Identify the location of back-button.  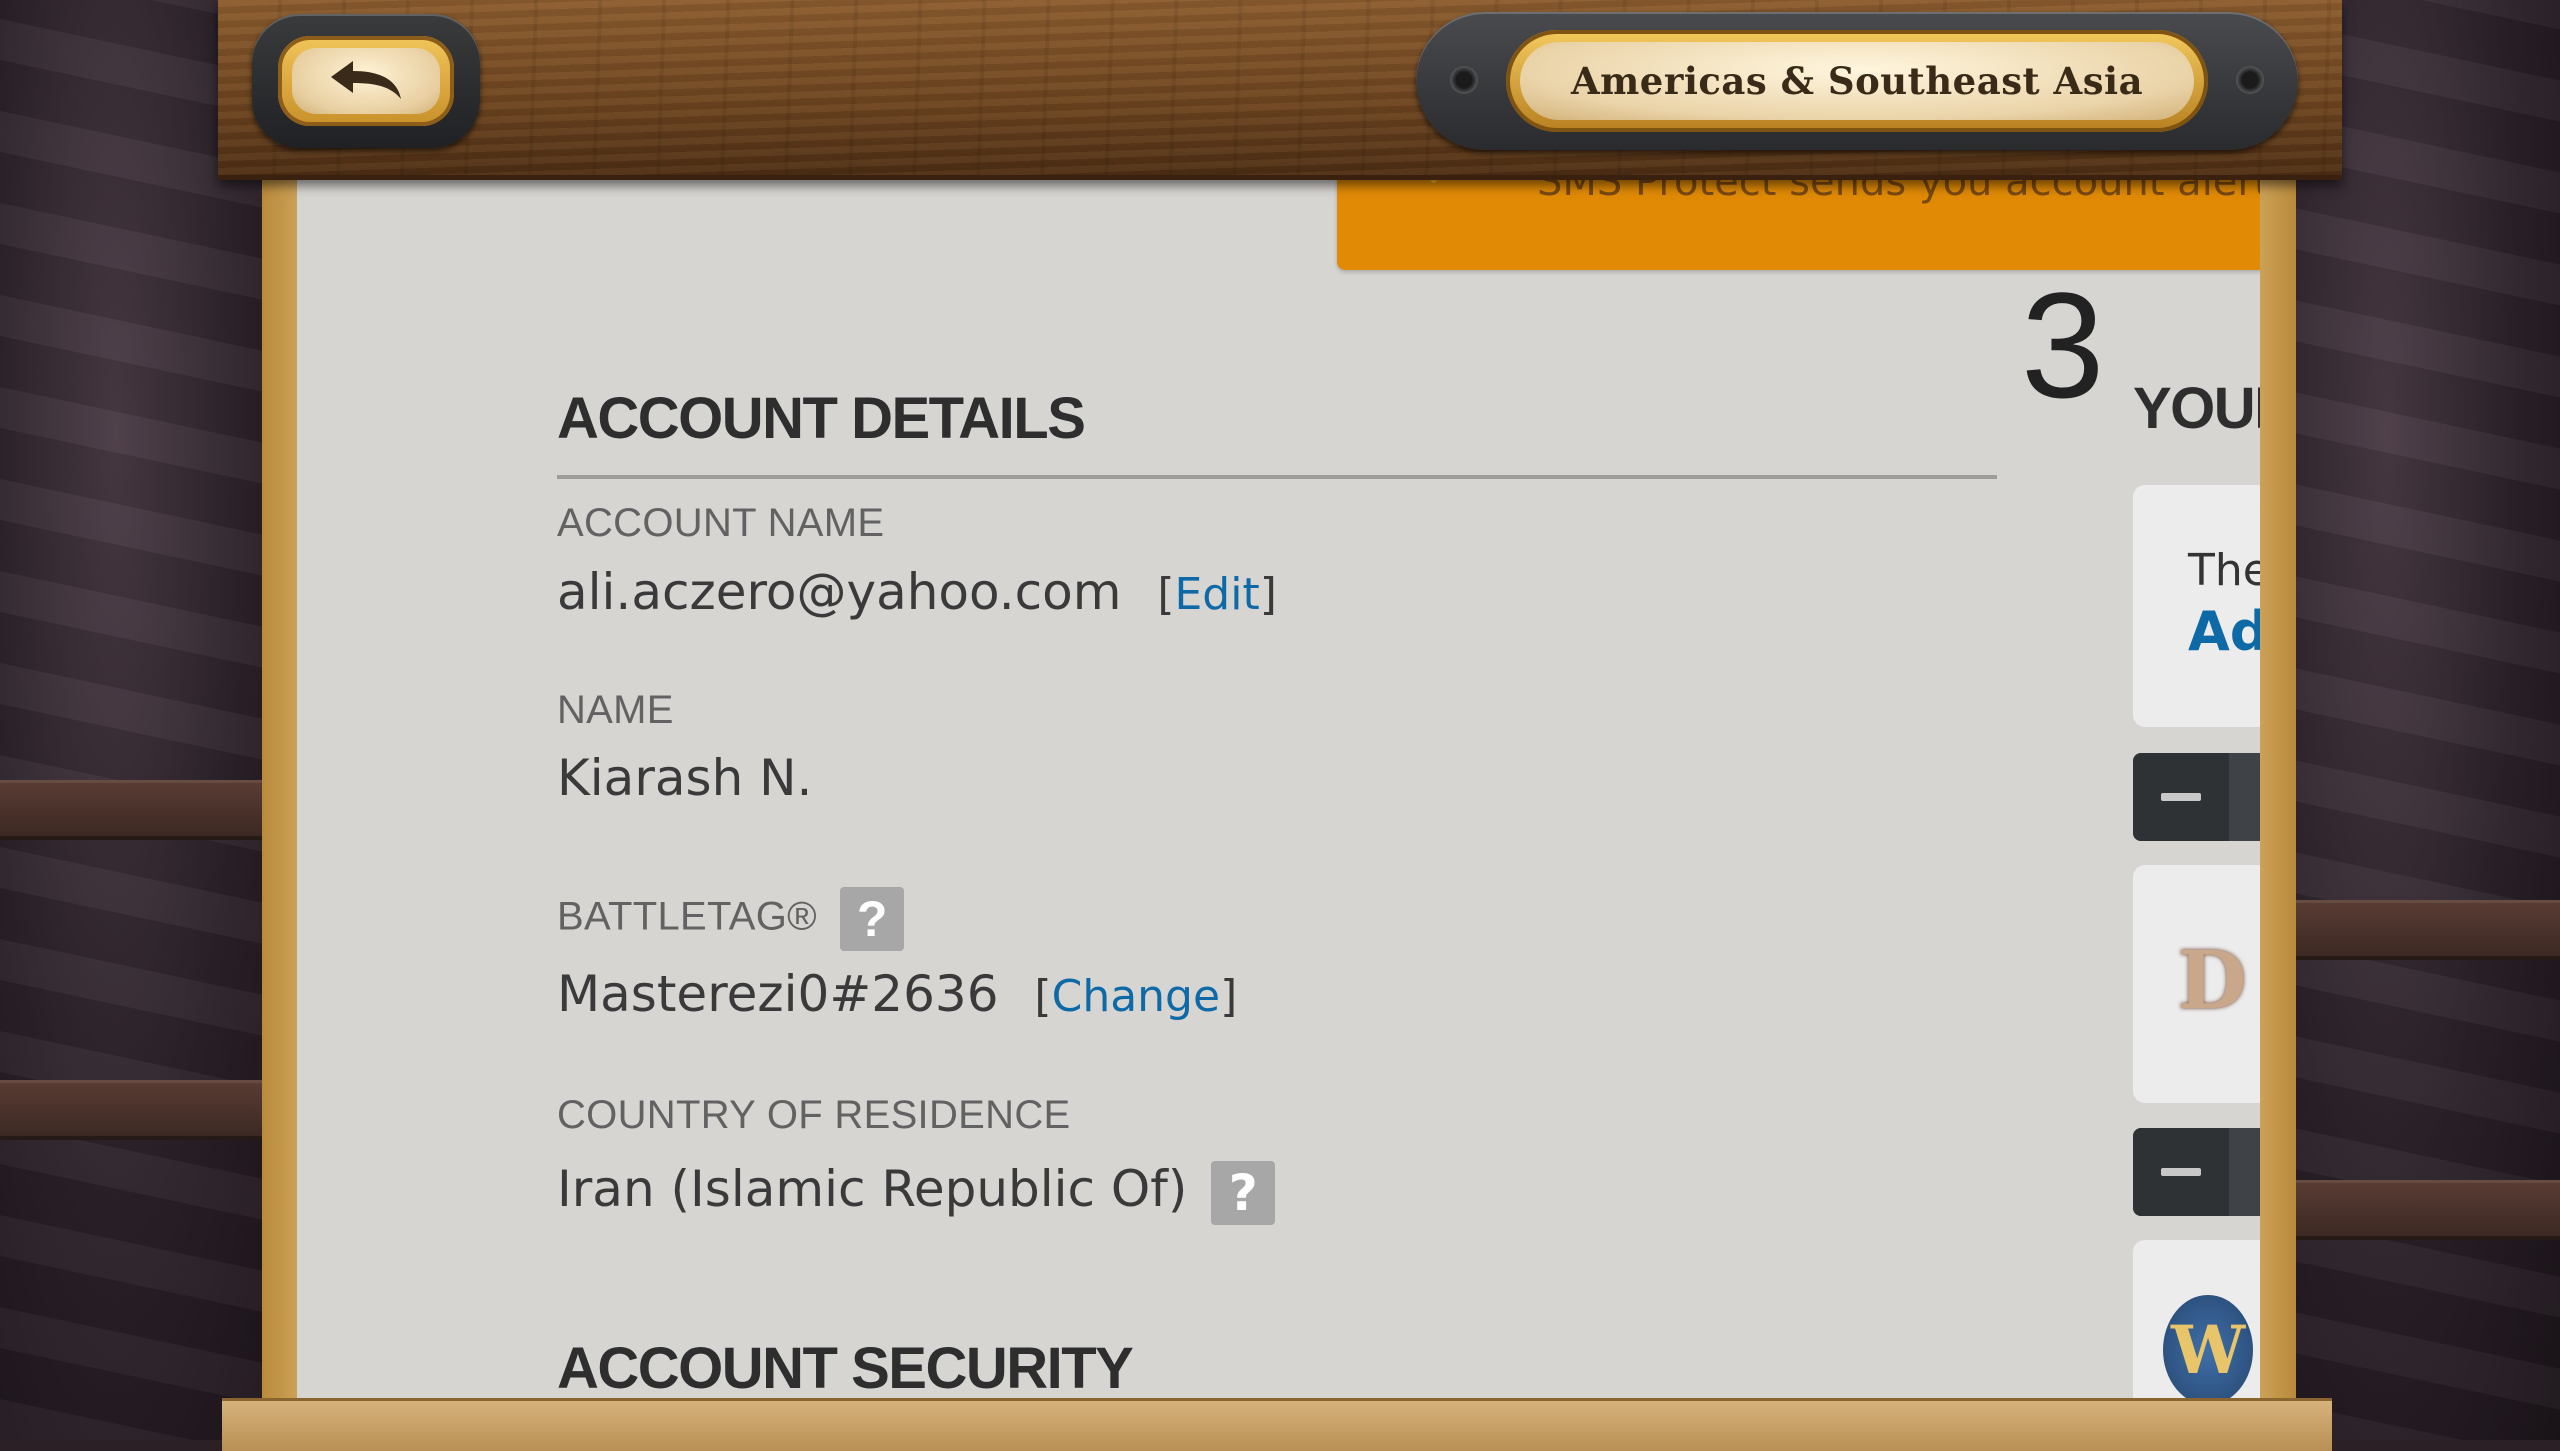
(366, 81).